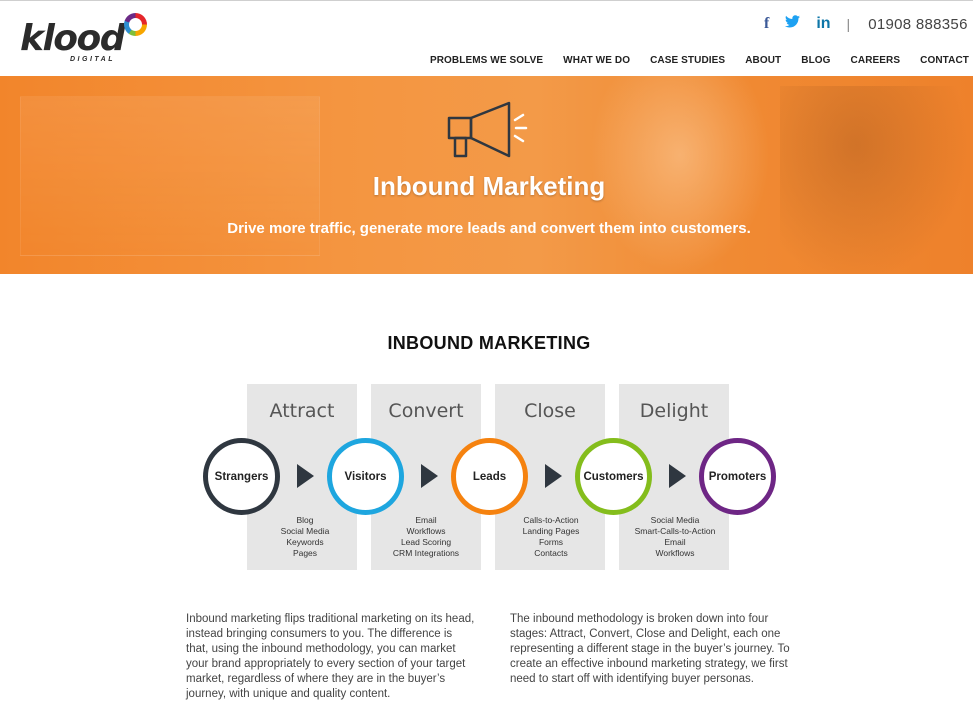 This screenshot has width=973, height=724. What do you see at coordinates (766, 24) in the screenshot?
I see `facebook-icon: f` at bounding box center [766, 24].